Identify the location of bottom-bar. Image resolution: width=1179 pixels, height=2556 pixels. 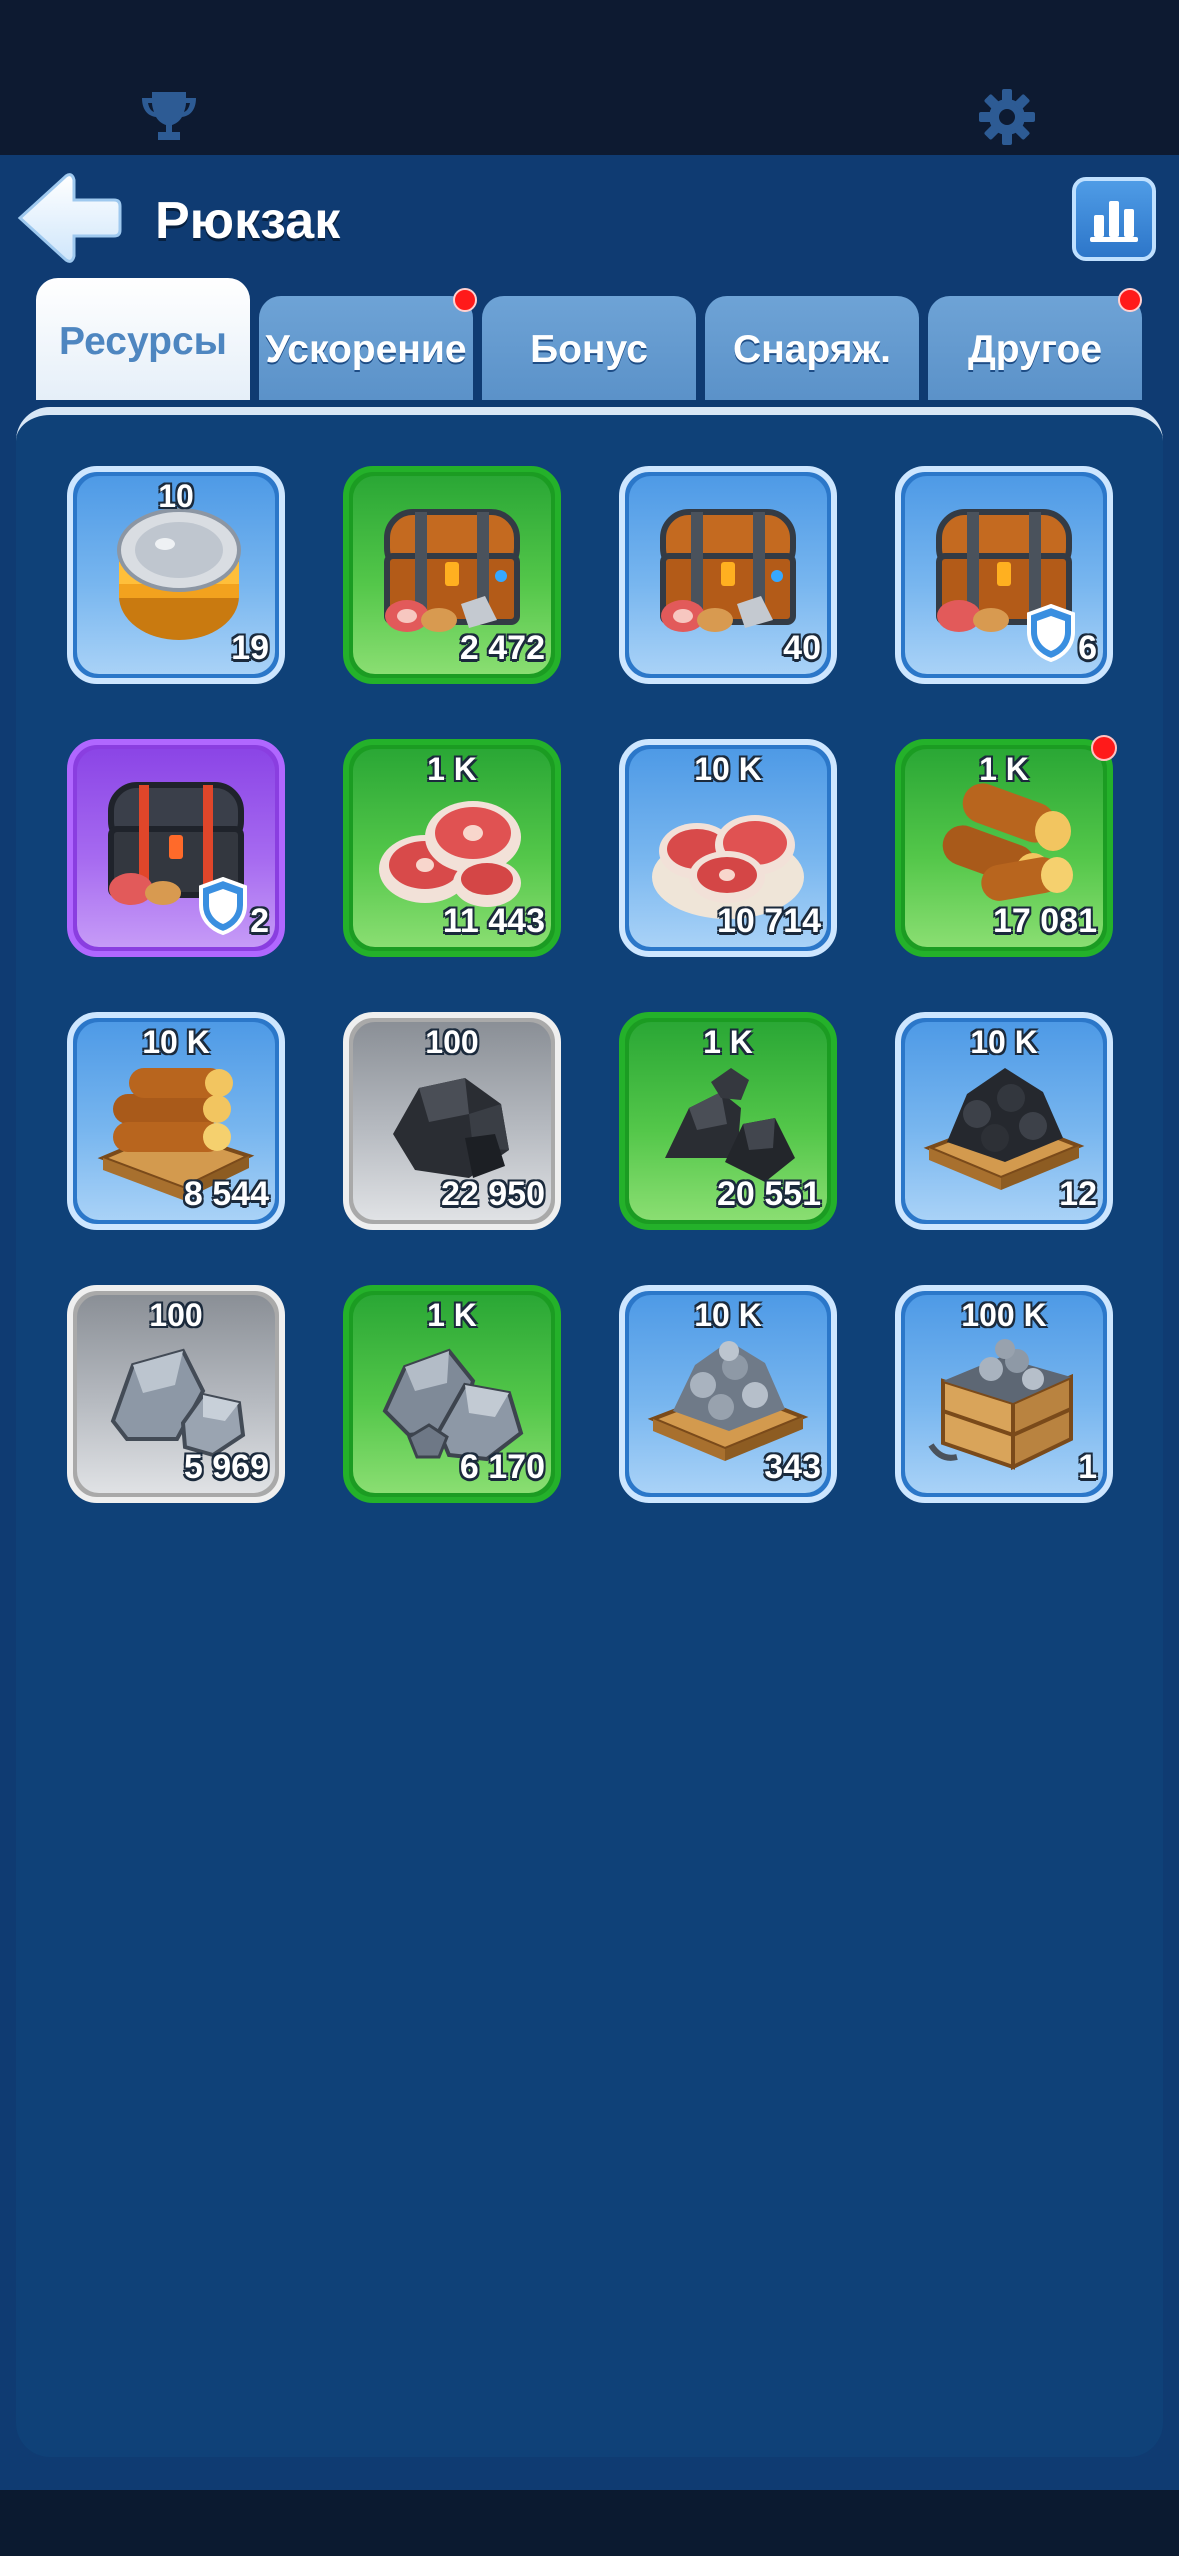
(589, 2523).